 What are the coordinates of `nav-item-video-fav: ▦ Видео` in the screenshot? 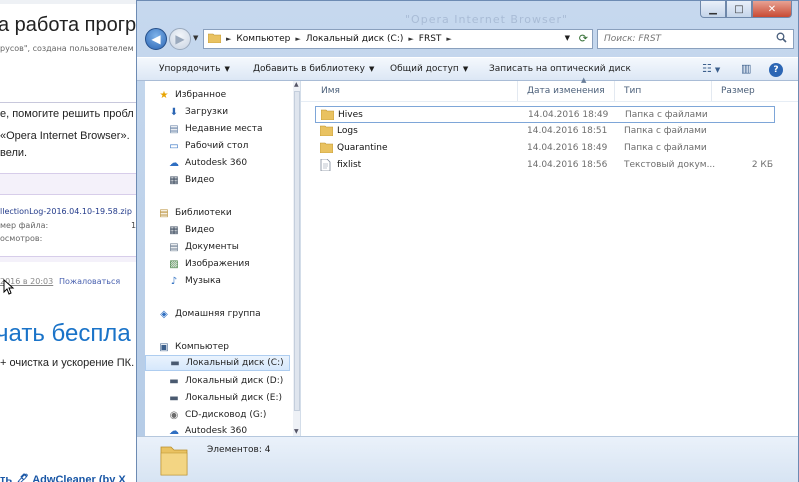 It's located at (233, 180).